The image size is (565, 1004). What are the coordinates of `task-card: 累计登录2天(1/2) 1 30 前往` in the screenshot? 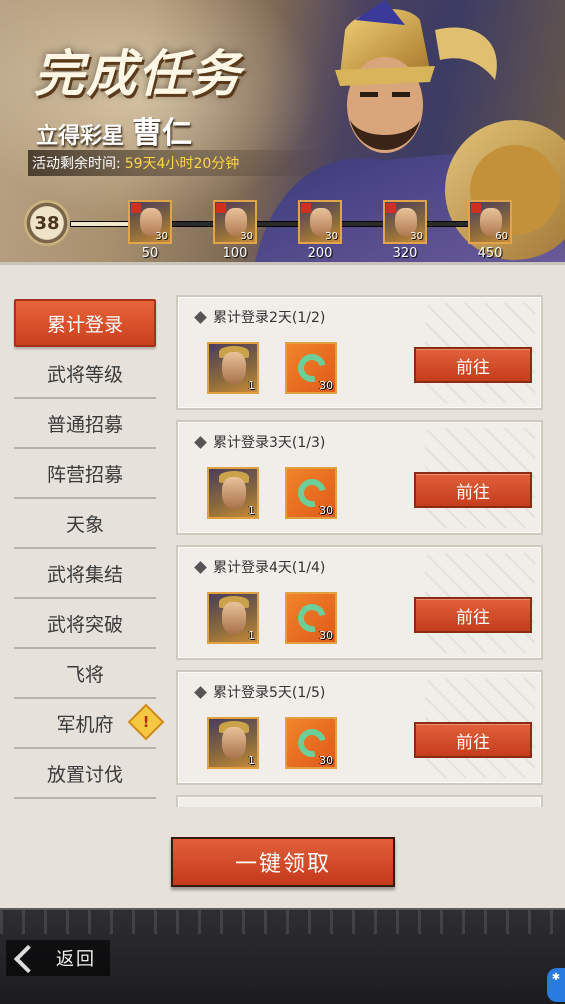 It's located at (359, 352).